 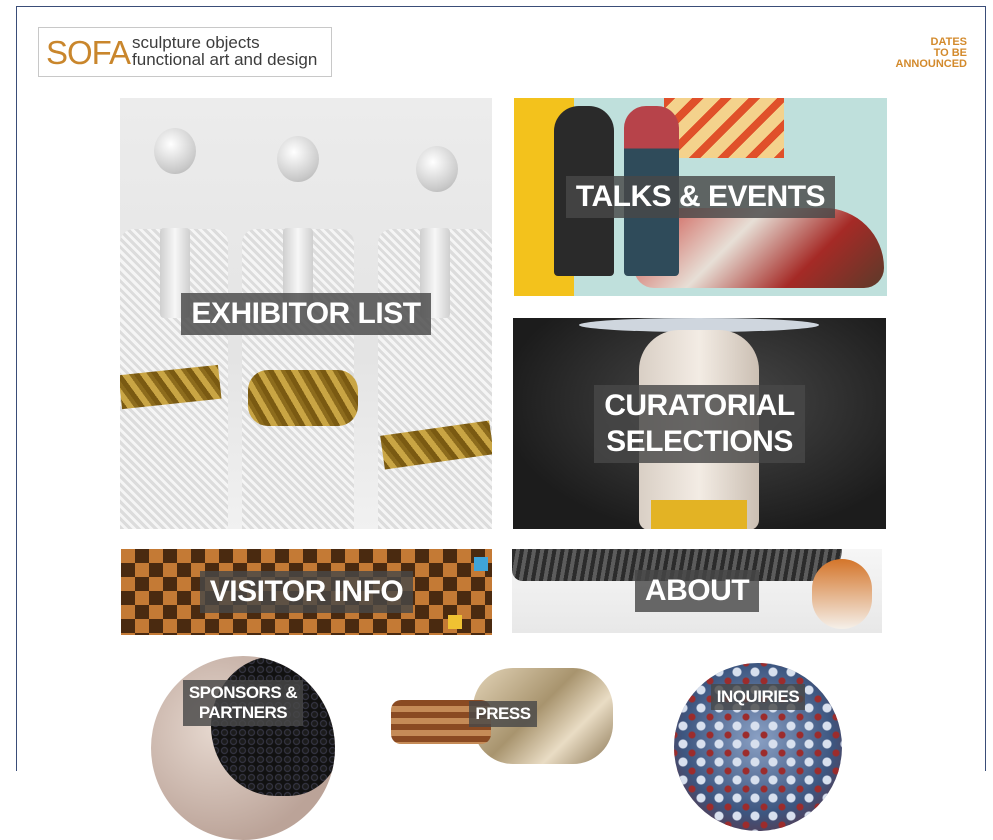 I want to click on inquiries-label: INQUIRIES, so click(x=758, y=697).